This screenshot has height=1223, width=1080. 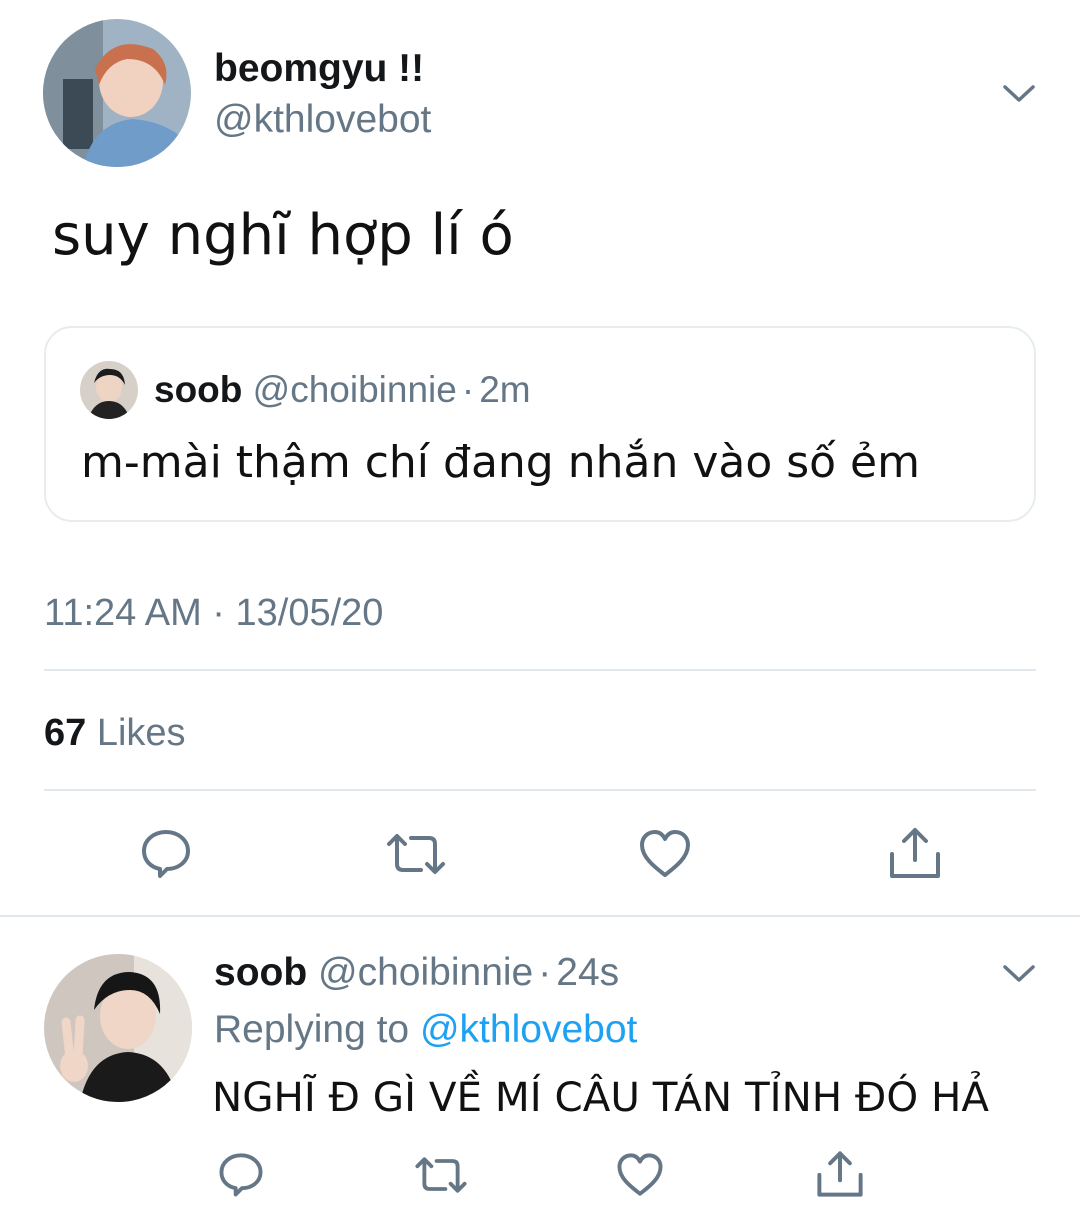 I want to click on quoted-time: 2m, so click(x=505, y=389).